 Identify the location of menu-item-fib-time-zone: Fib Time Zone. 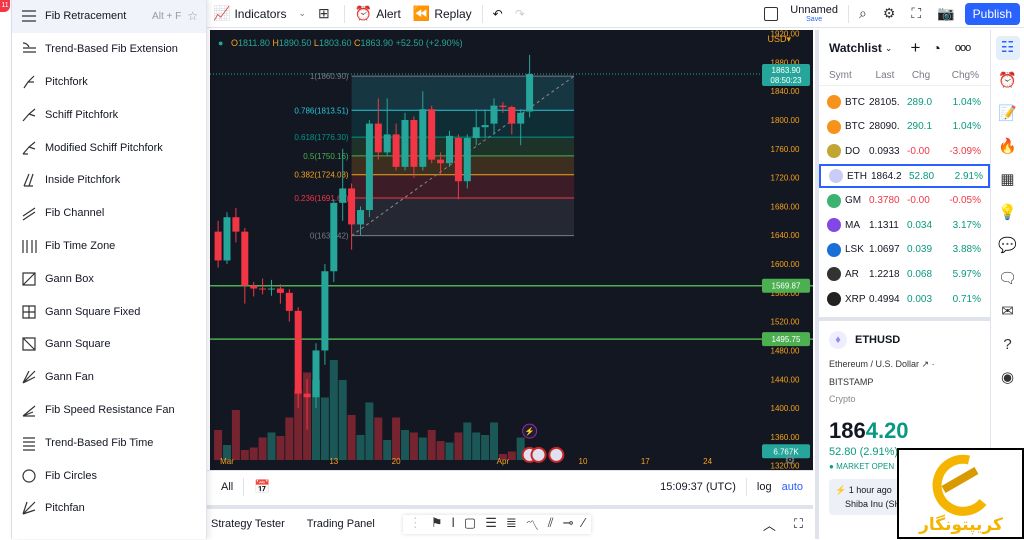
(109, 246).